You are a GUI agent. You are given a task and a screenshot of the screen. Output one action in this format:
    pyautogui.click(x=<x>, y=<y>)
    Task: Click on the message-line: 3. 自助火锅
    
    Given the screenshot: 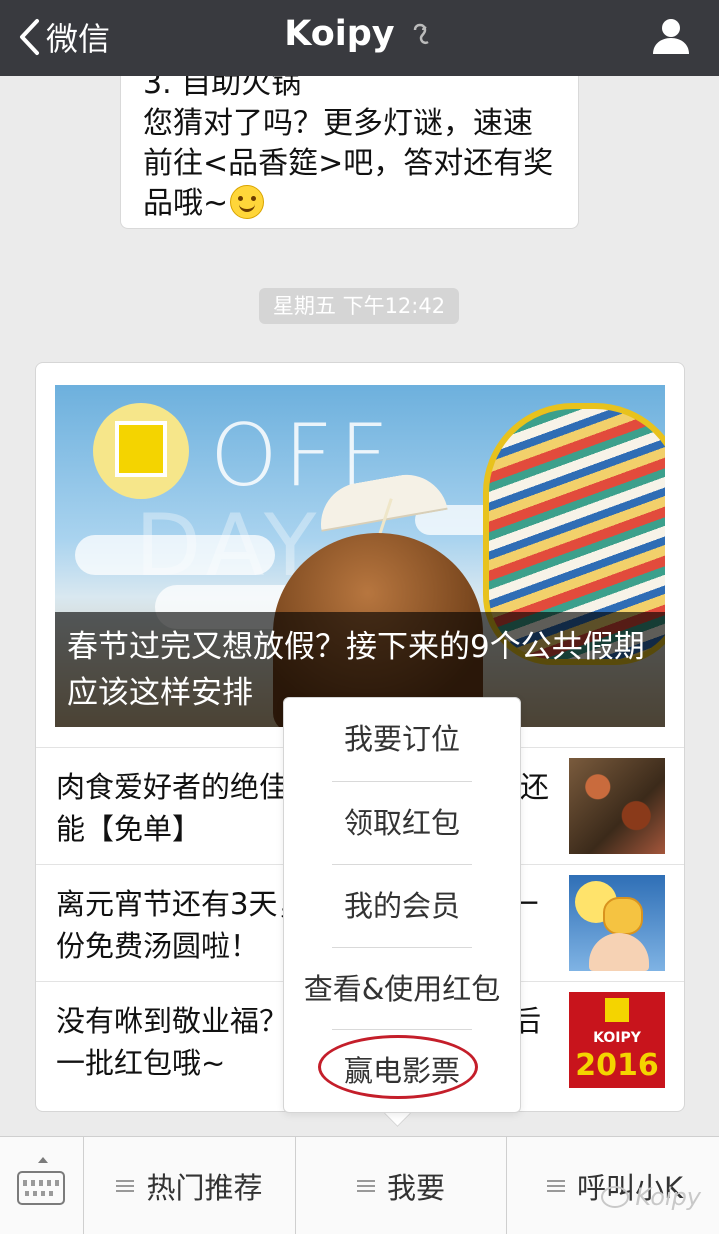 What is the action you would take?
    pyautogui.click(x=222, y=88)
    